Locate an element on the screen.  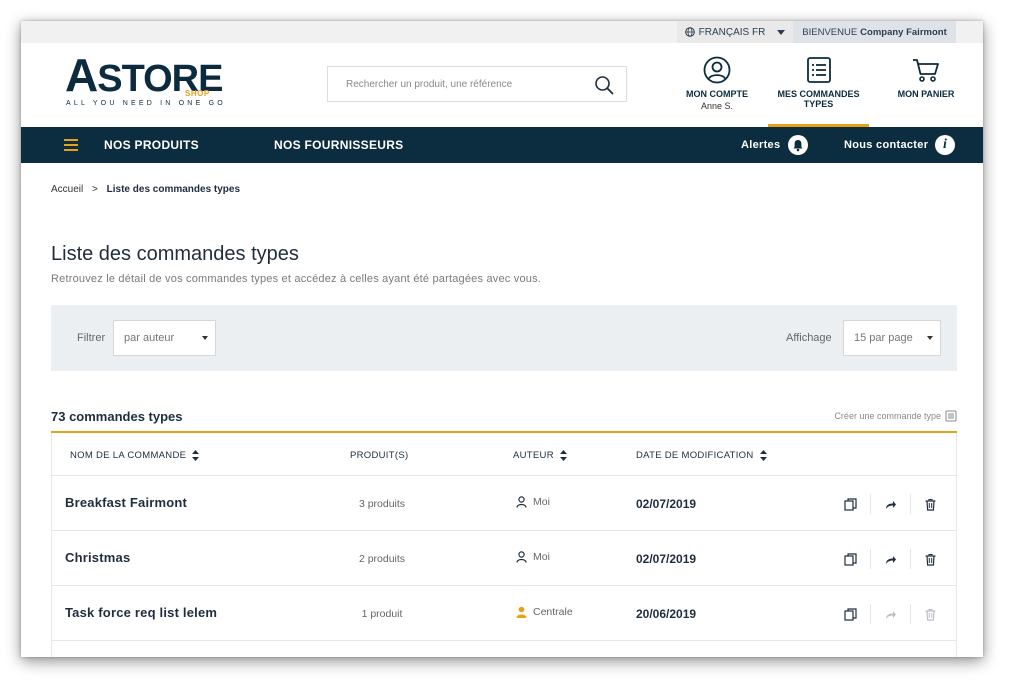
my-cart-label: MON PANIER is located at coordinates (926, 94).